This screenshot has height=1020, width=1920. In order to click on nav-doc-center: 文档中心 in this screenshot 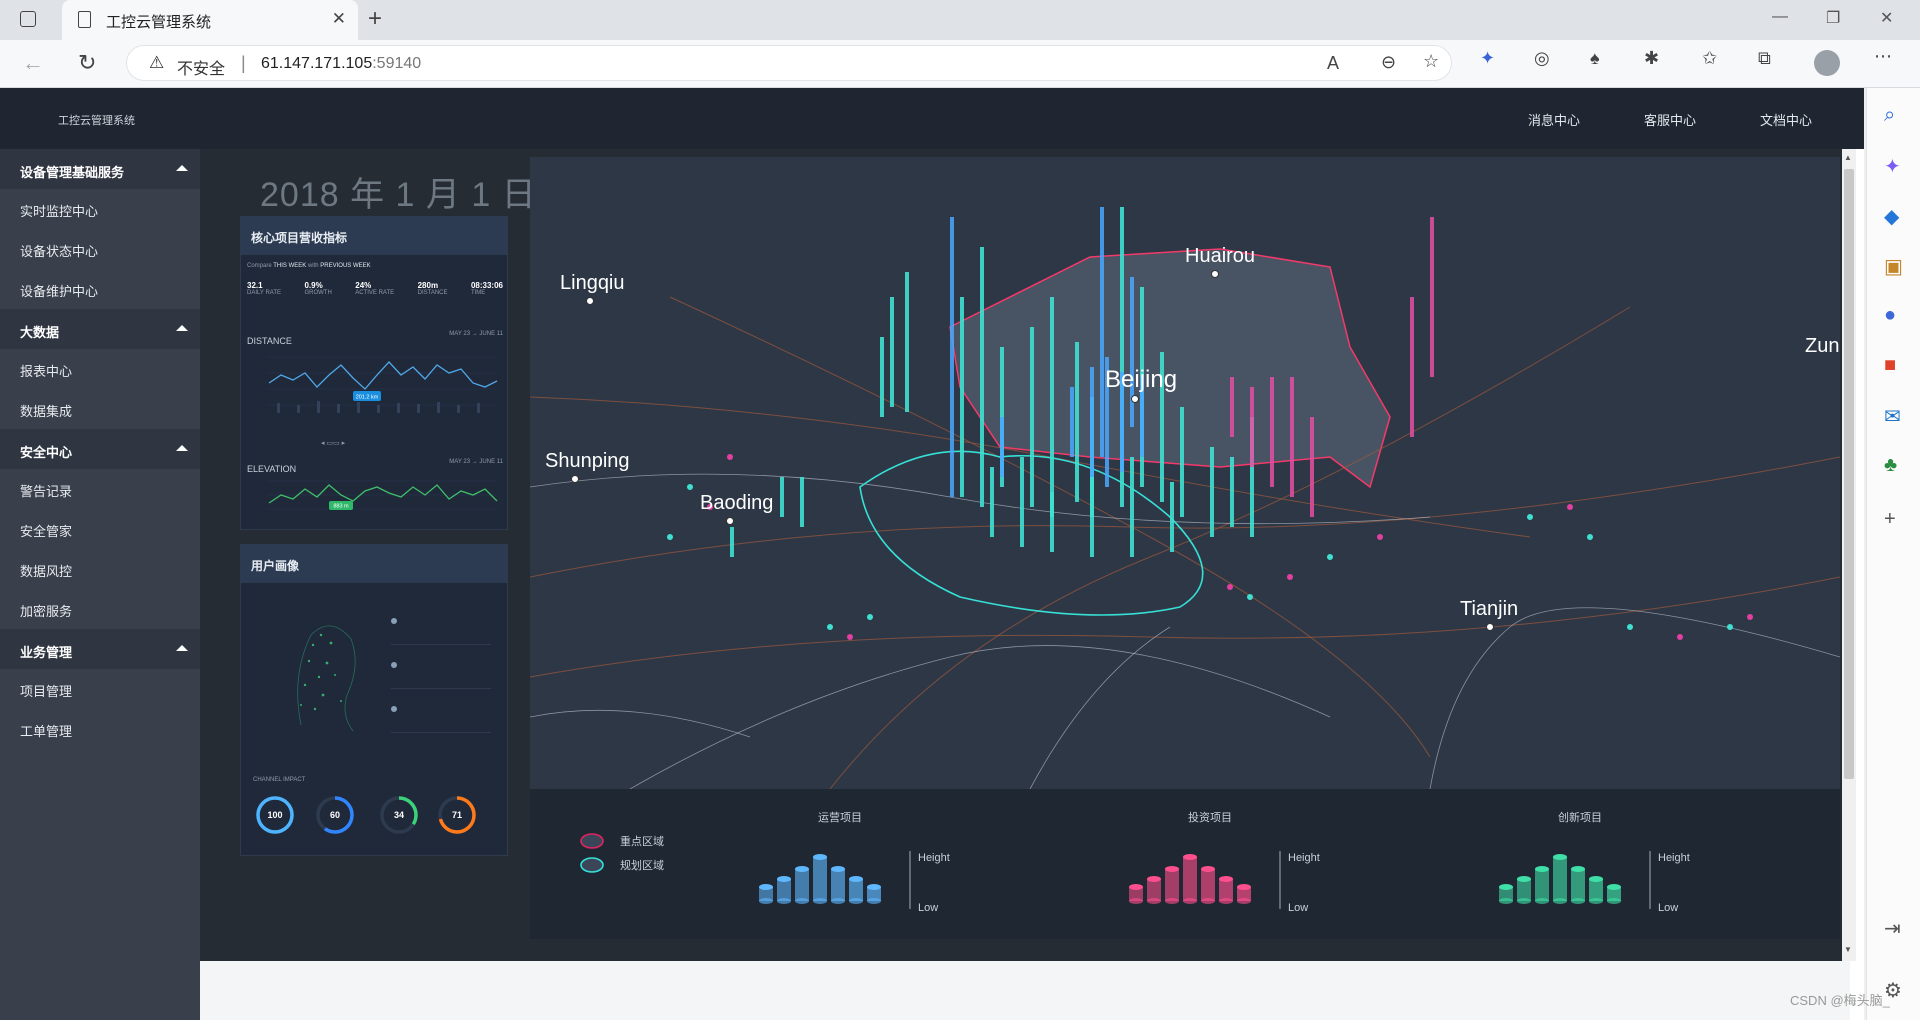, I will do `click(1786, 119)`.